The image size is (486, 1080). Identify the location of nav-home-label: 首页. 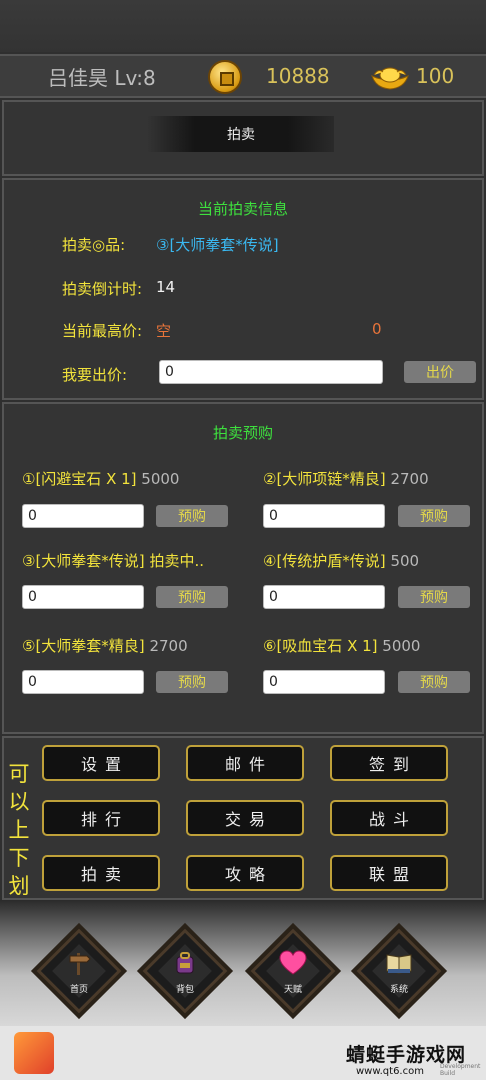
(78, 990).